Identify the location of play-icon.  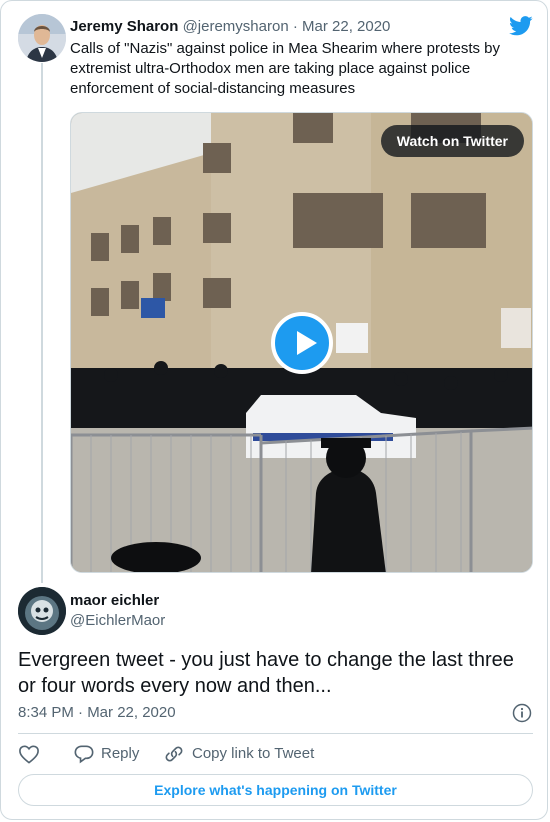
(302, 343).